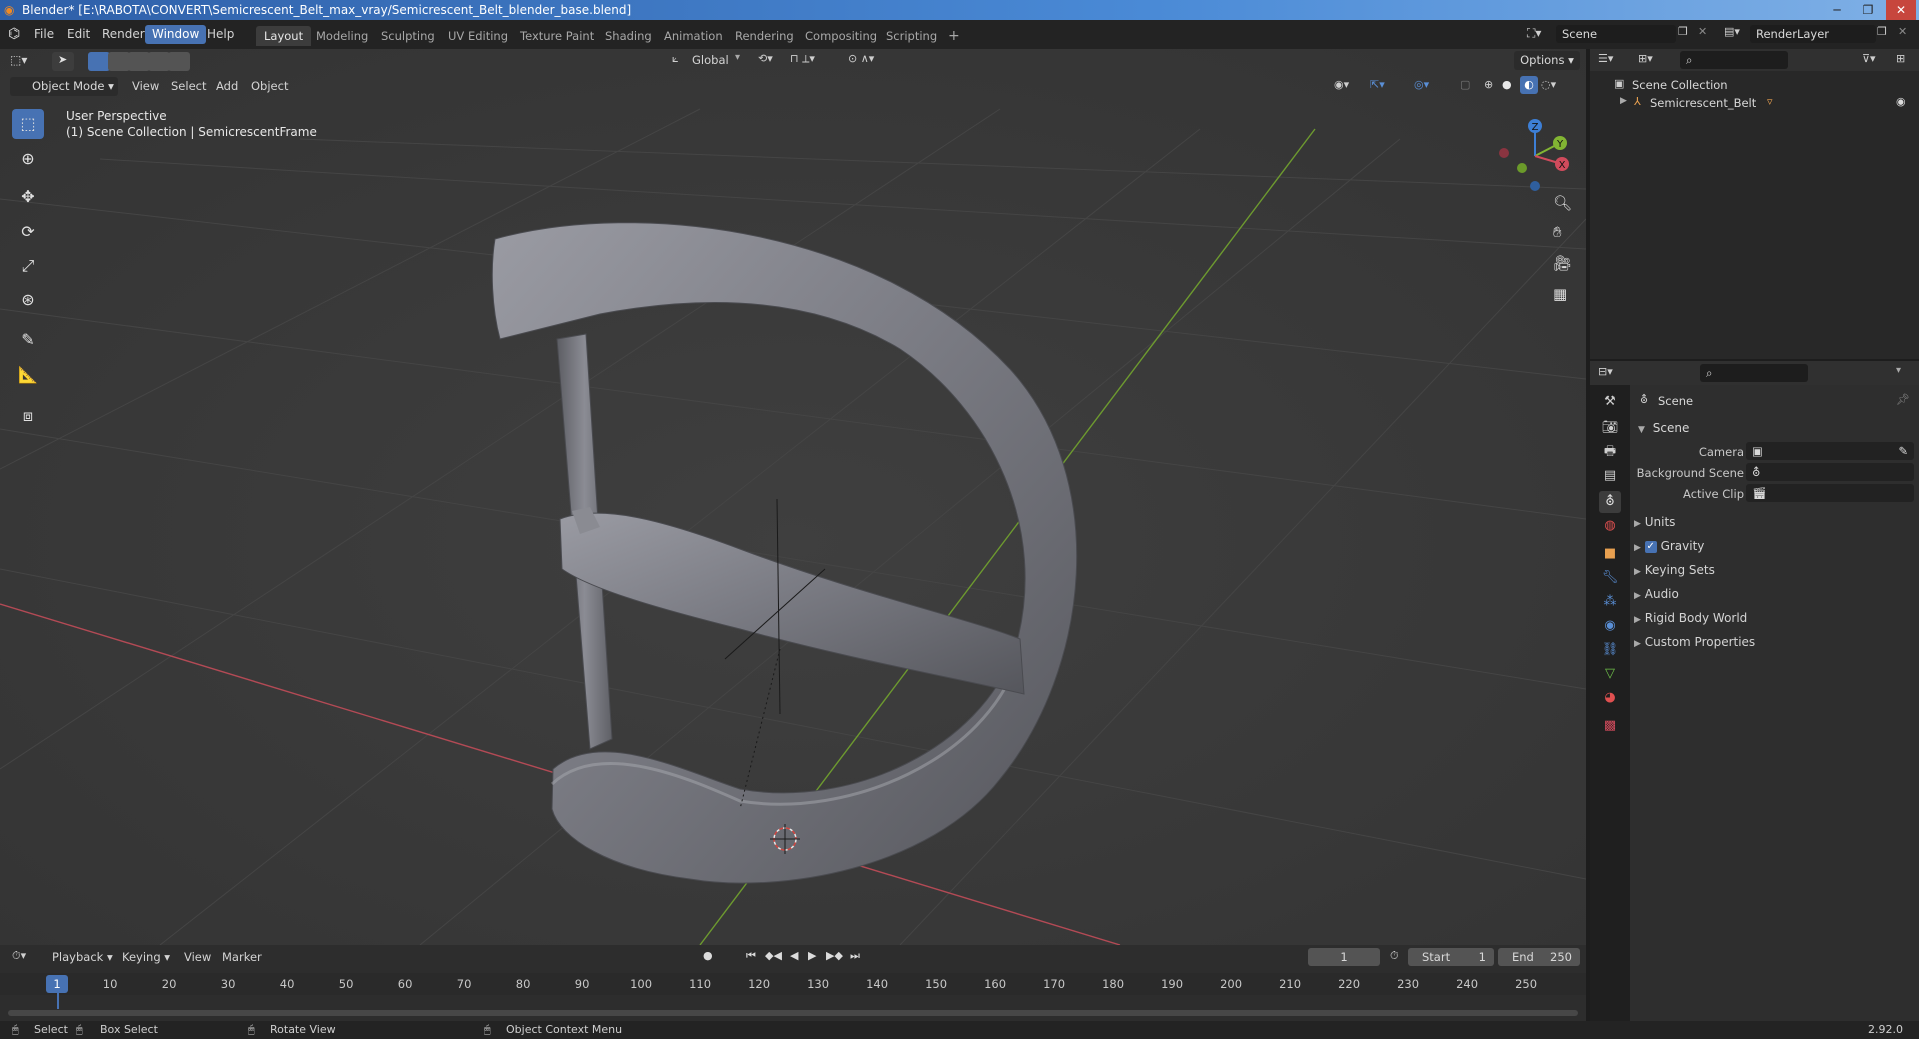  What do you see at coordinates (812, 955) in the screenshot?
I see `play-icon: ▶` at bounding box center [812, 955].